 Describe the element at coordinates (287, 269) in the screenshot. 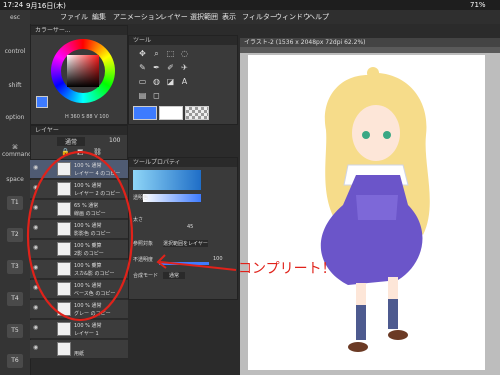

I see `annotation-text: コンプリート！` at that location.